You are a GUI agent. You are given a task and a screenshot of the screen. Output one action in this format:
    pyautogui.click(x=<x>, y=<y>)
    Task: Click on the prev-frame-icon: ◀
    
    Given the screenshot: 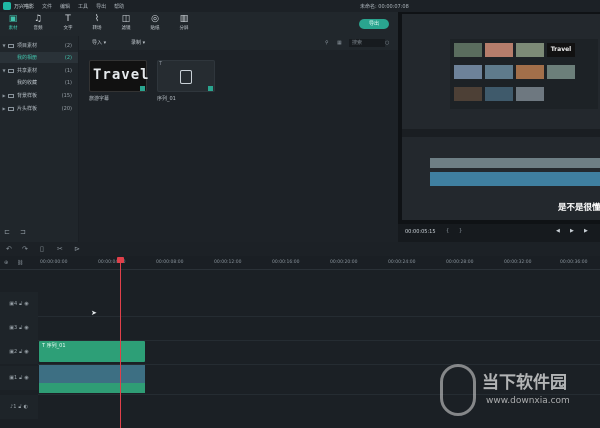 What is the action you would take?
    pyautogui.click(x=558, y=231)
    